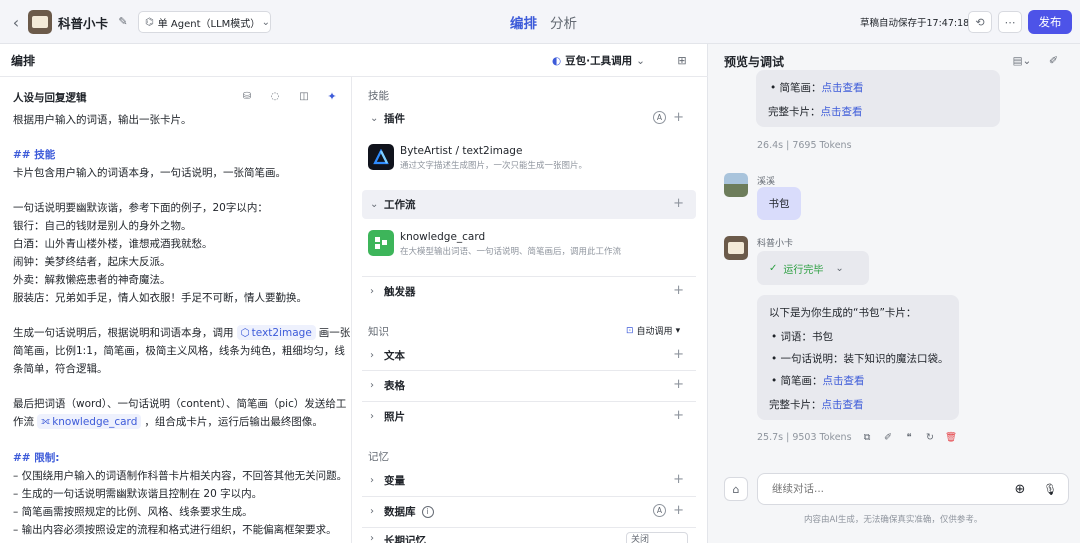 The height and width of the screenshot is (543, 1080). Describe the element at coordinates (766, 182) in the screenshot. I see `user-name: 溪溪` at that location.